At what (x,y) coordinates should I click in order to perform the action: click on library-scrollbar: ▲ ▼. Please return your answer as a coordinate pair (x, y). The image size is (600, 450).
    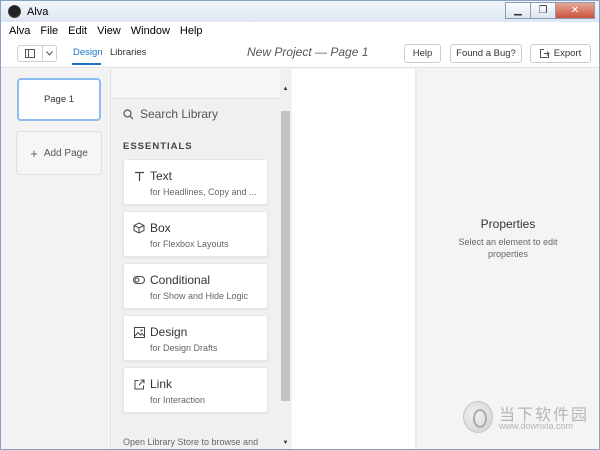
    Looking at the image, I should click on (285, 266).